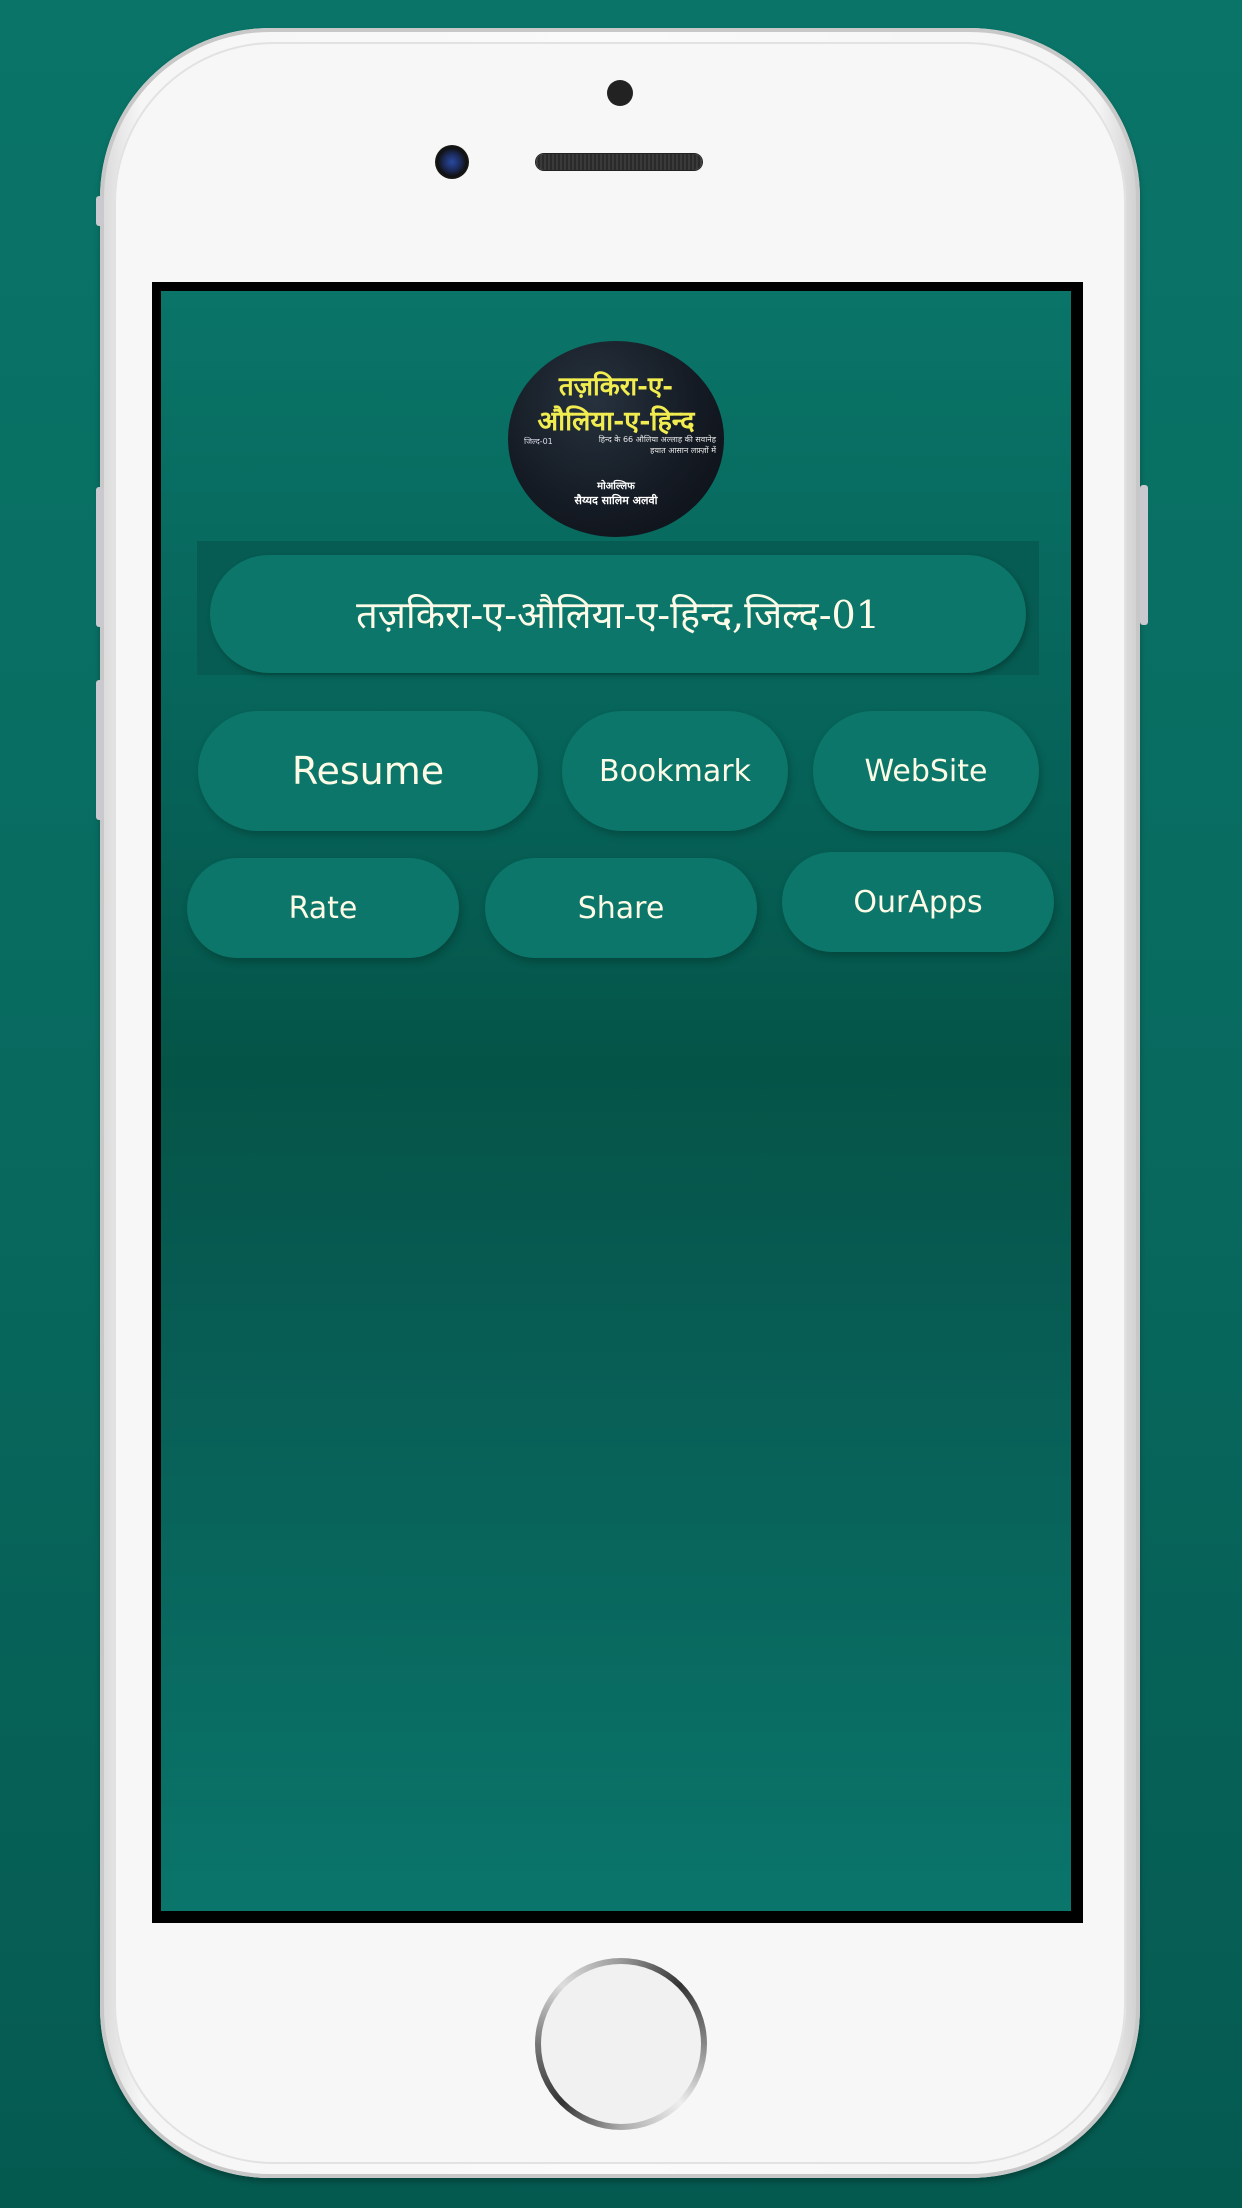 The height and width of the screenshot is (2208, 1242). I want to click on share-button: Share, so click(621, 908).